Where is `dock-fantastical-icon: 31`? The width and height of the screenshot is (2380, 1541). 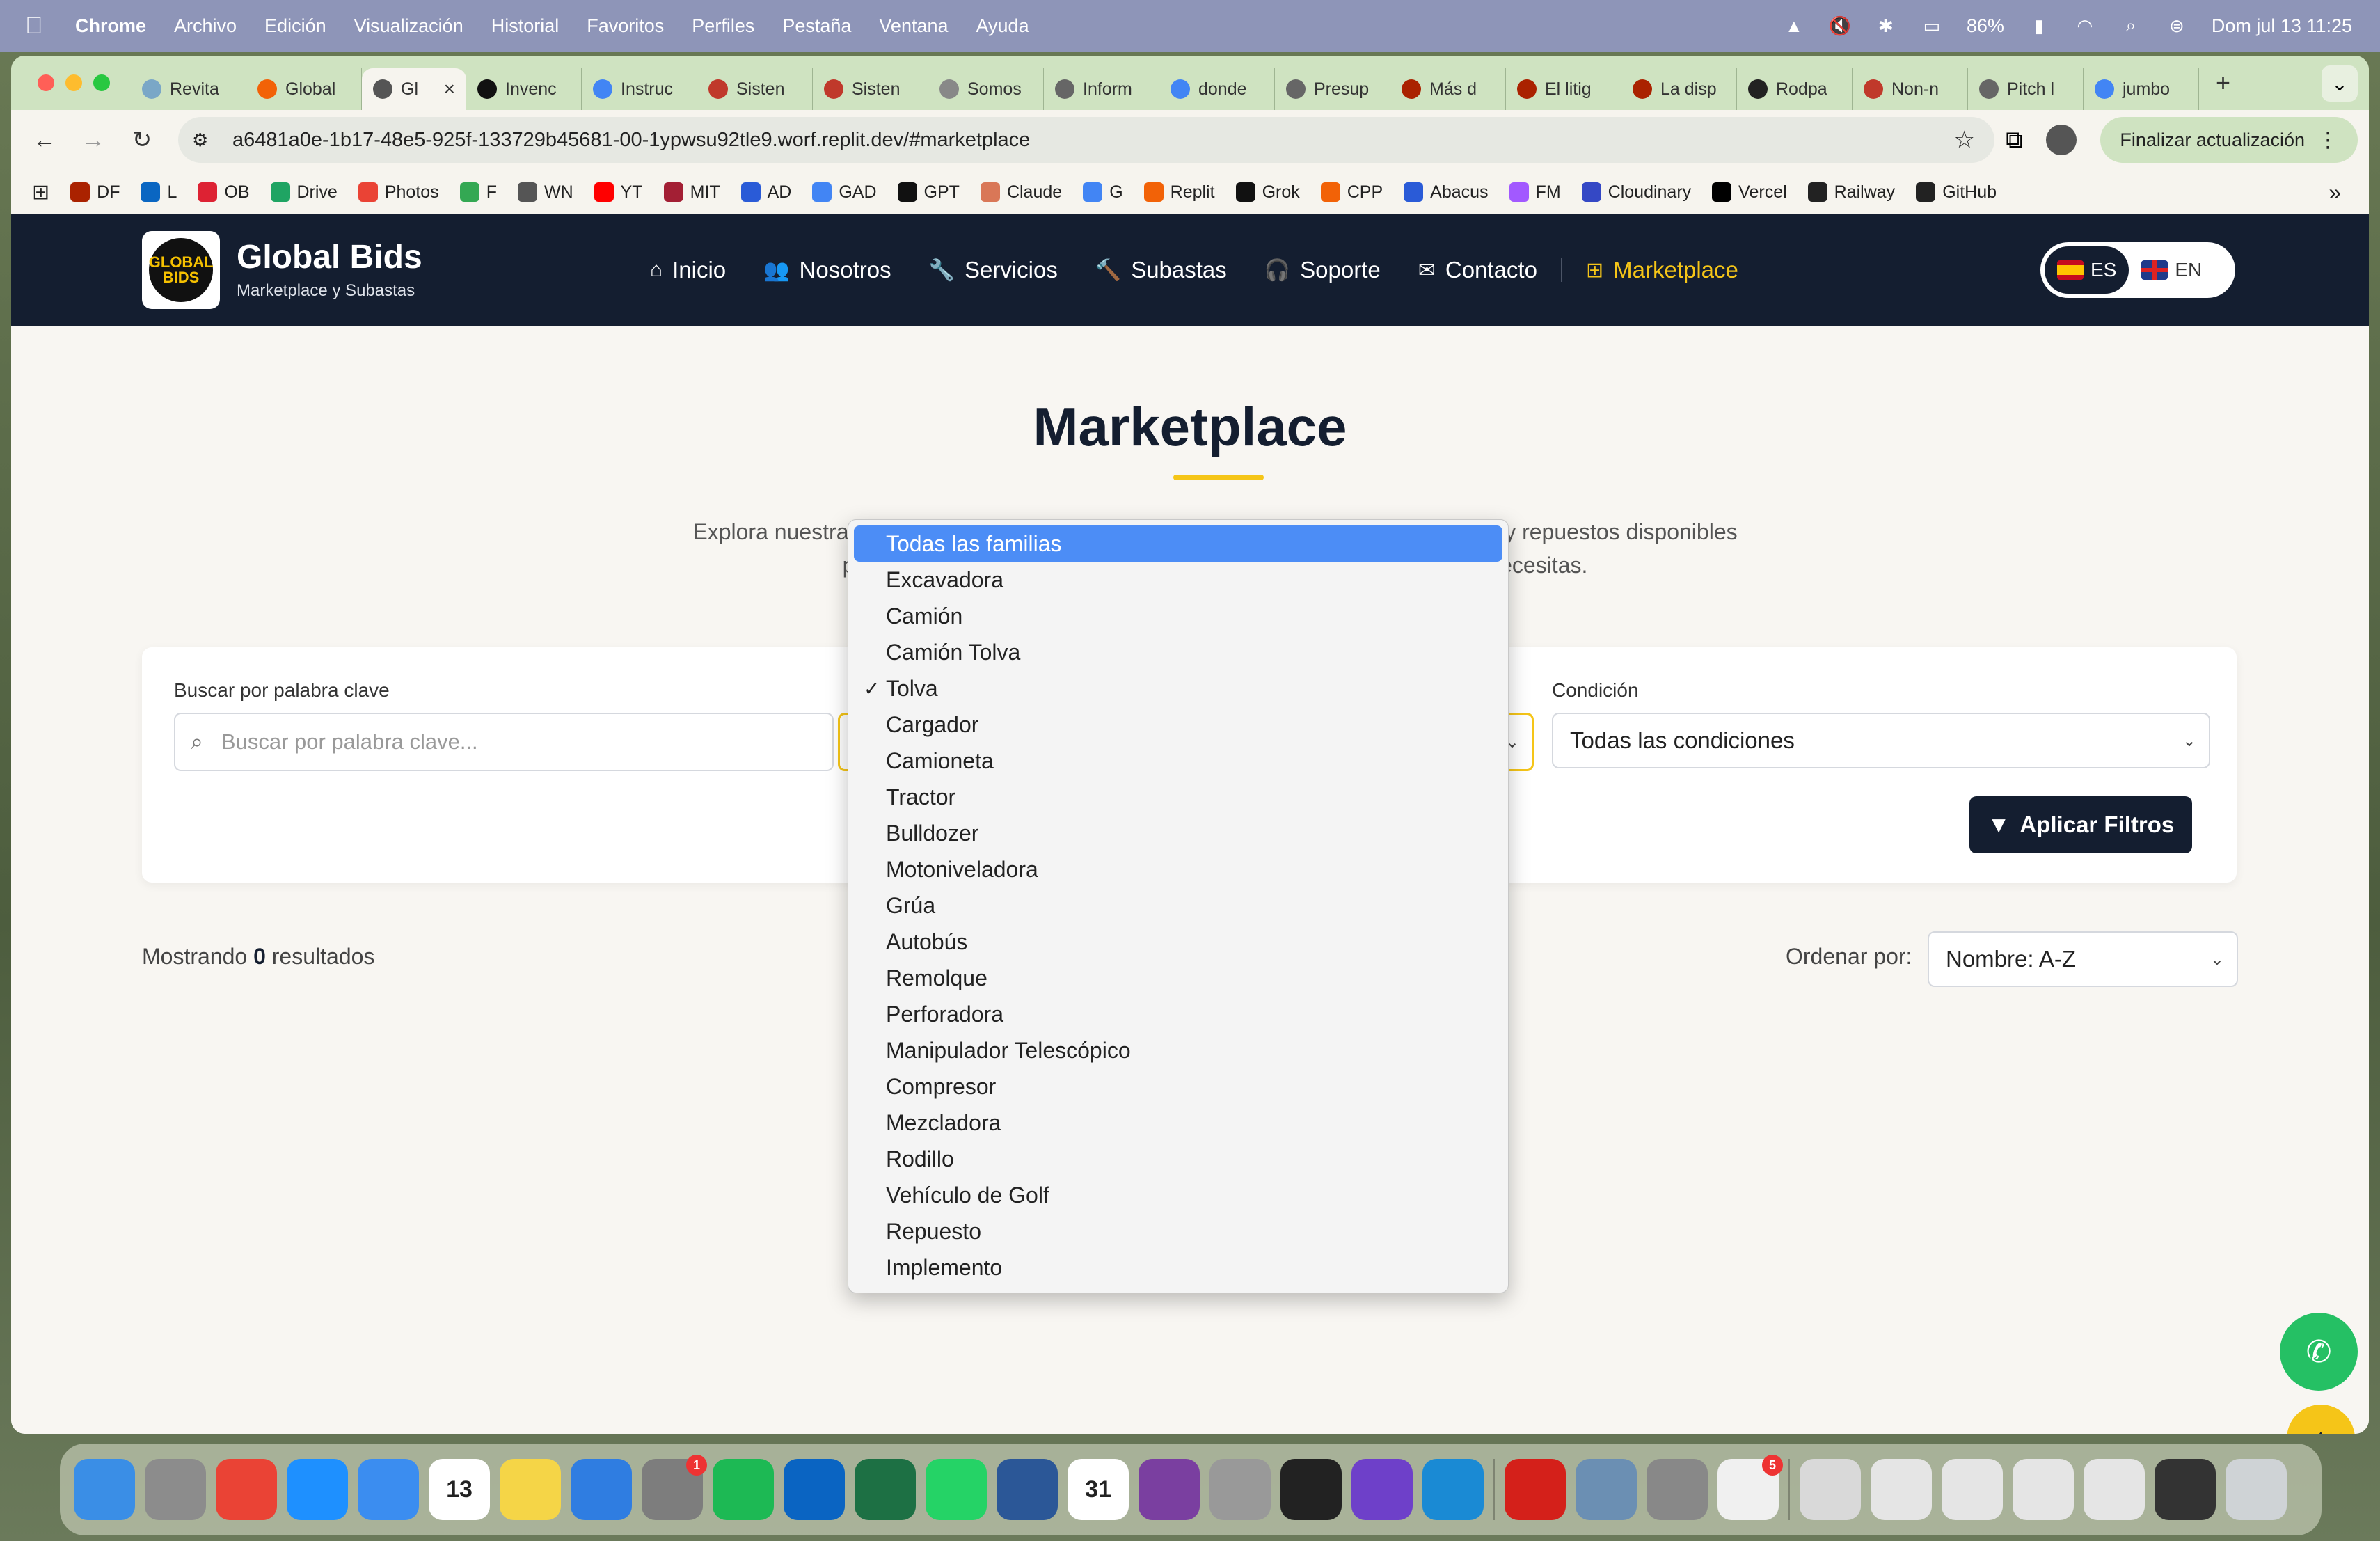 dock-fantastical-icon: 31 is located at coordinates (1098, 1489).